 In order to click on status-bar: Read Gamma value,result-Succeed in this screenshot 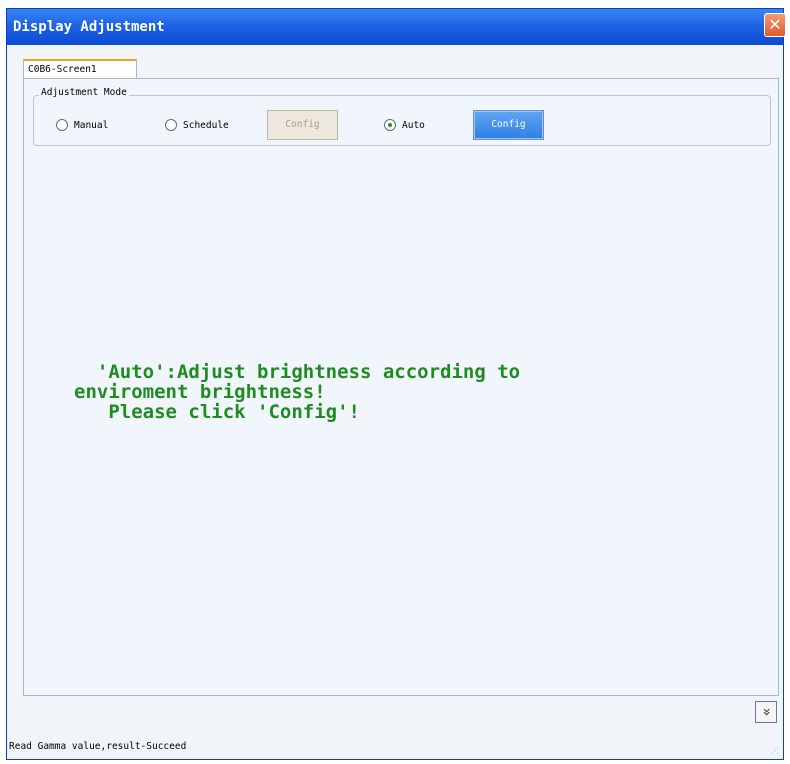, I will do `click(97, 746)`.